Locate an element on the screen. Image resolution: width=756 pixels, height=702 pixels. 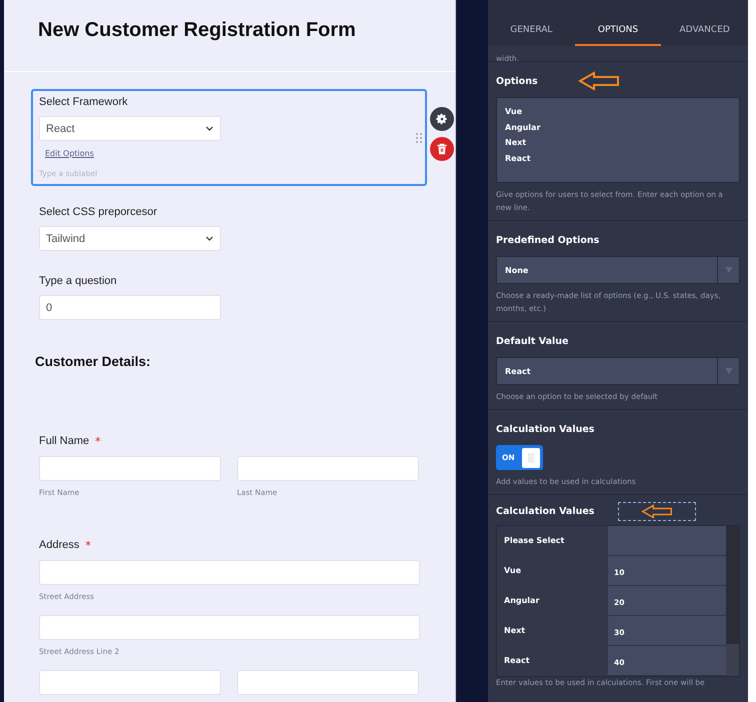
option-line: React is located at coordinates (518, 158).